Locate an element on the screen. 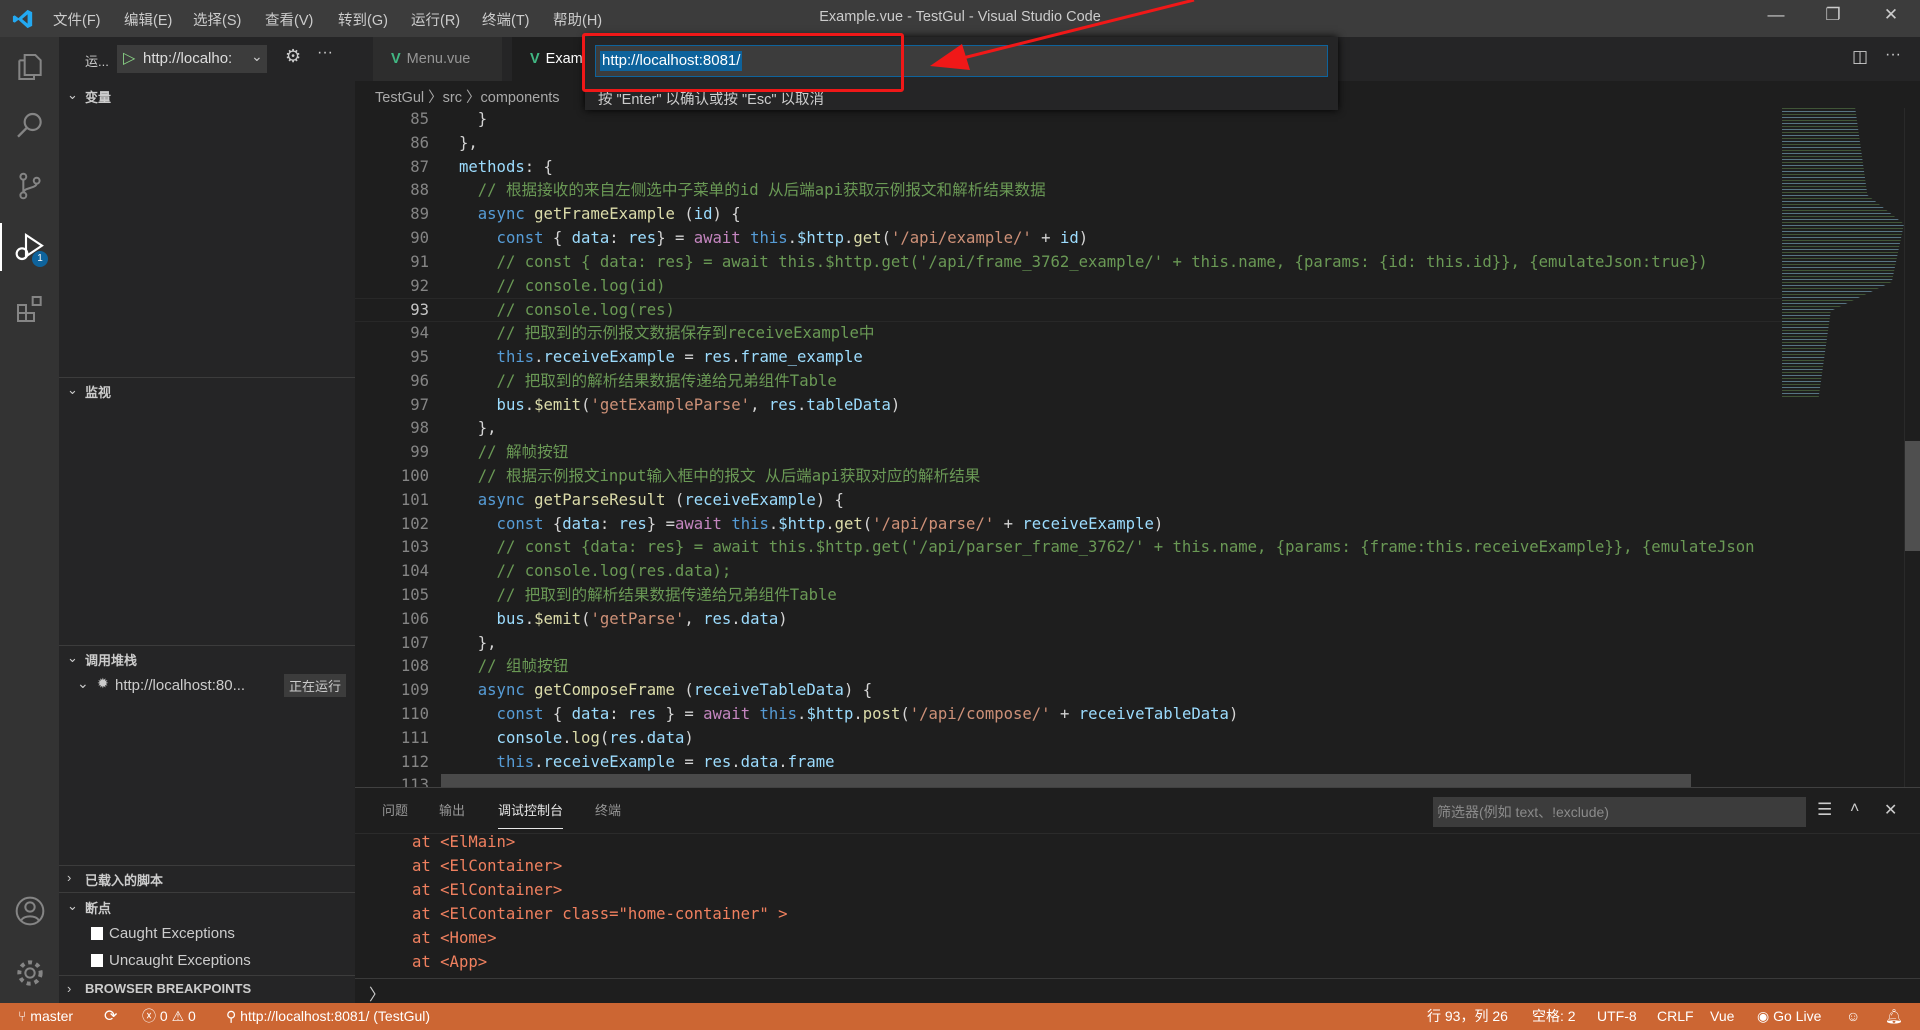 The image size is (1920, 1030). start-debugging-icon: ▷ is located at coordinates (129, 58).